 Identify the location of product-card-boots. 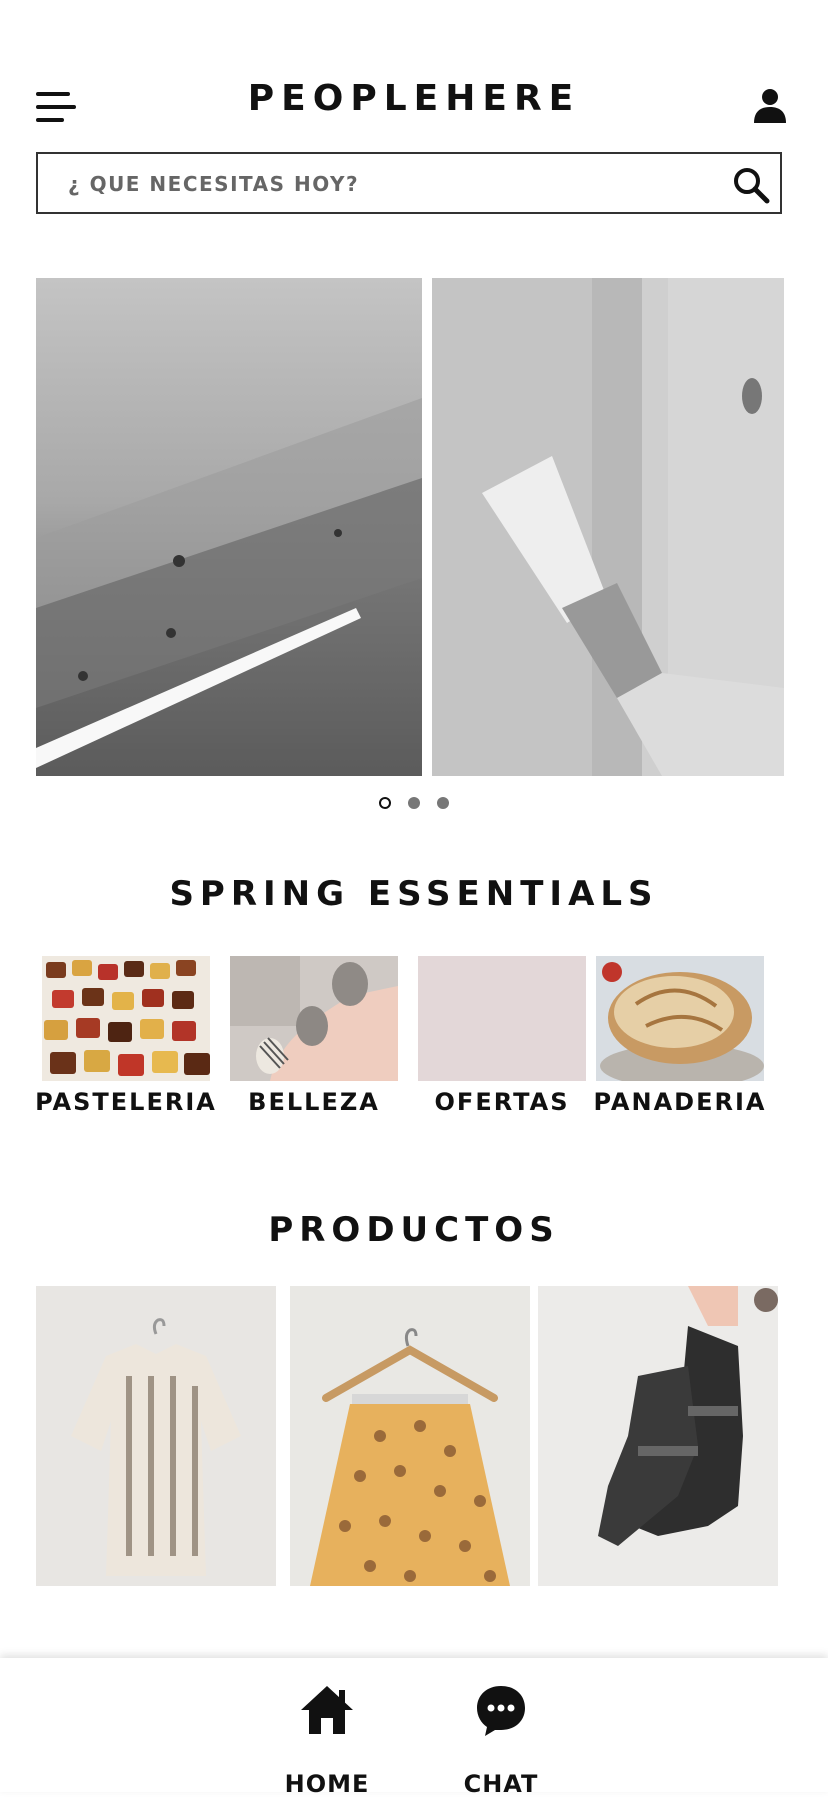
(658, 1436).